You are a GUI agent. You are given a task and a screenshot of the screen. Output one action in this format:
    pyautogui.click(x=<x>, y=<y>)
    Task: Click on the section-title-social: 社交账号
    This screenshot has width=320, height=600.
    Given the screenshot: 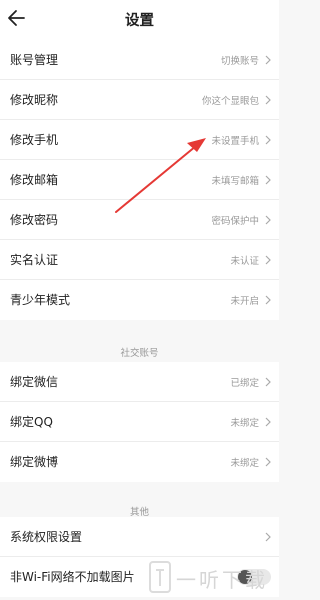 What is the action you would take?
    pyautogui.click(x=139, y=353)
    